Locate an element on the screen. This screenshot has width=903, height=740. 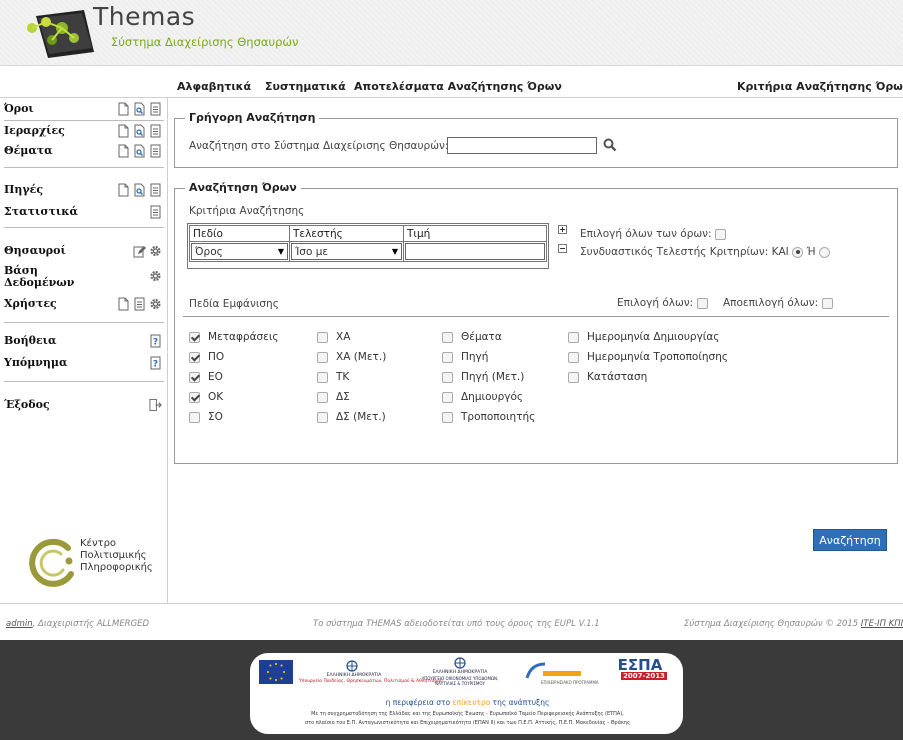
display-field-option: ΣΟ is located at coordinates (206, 417).